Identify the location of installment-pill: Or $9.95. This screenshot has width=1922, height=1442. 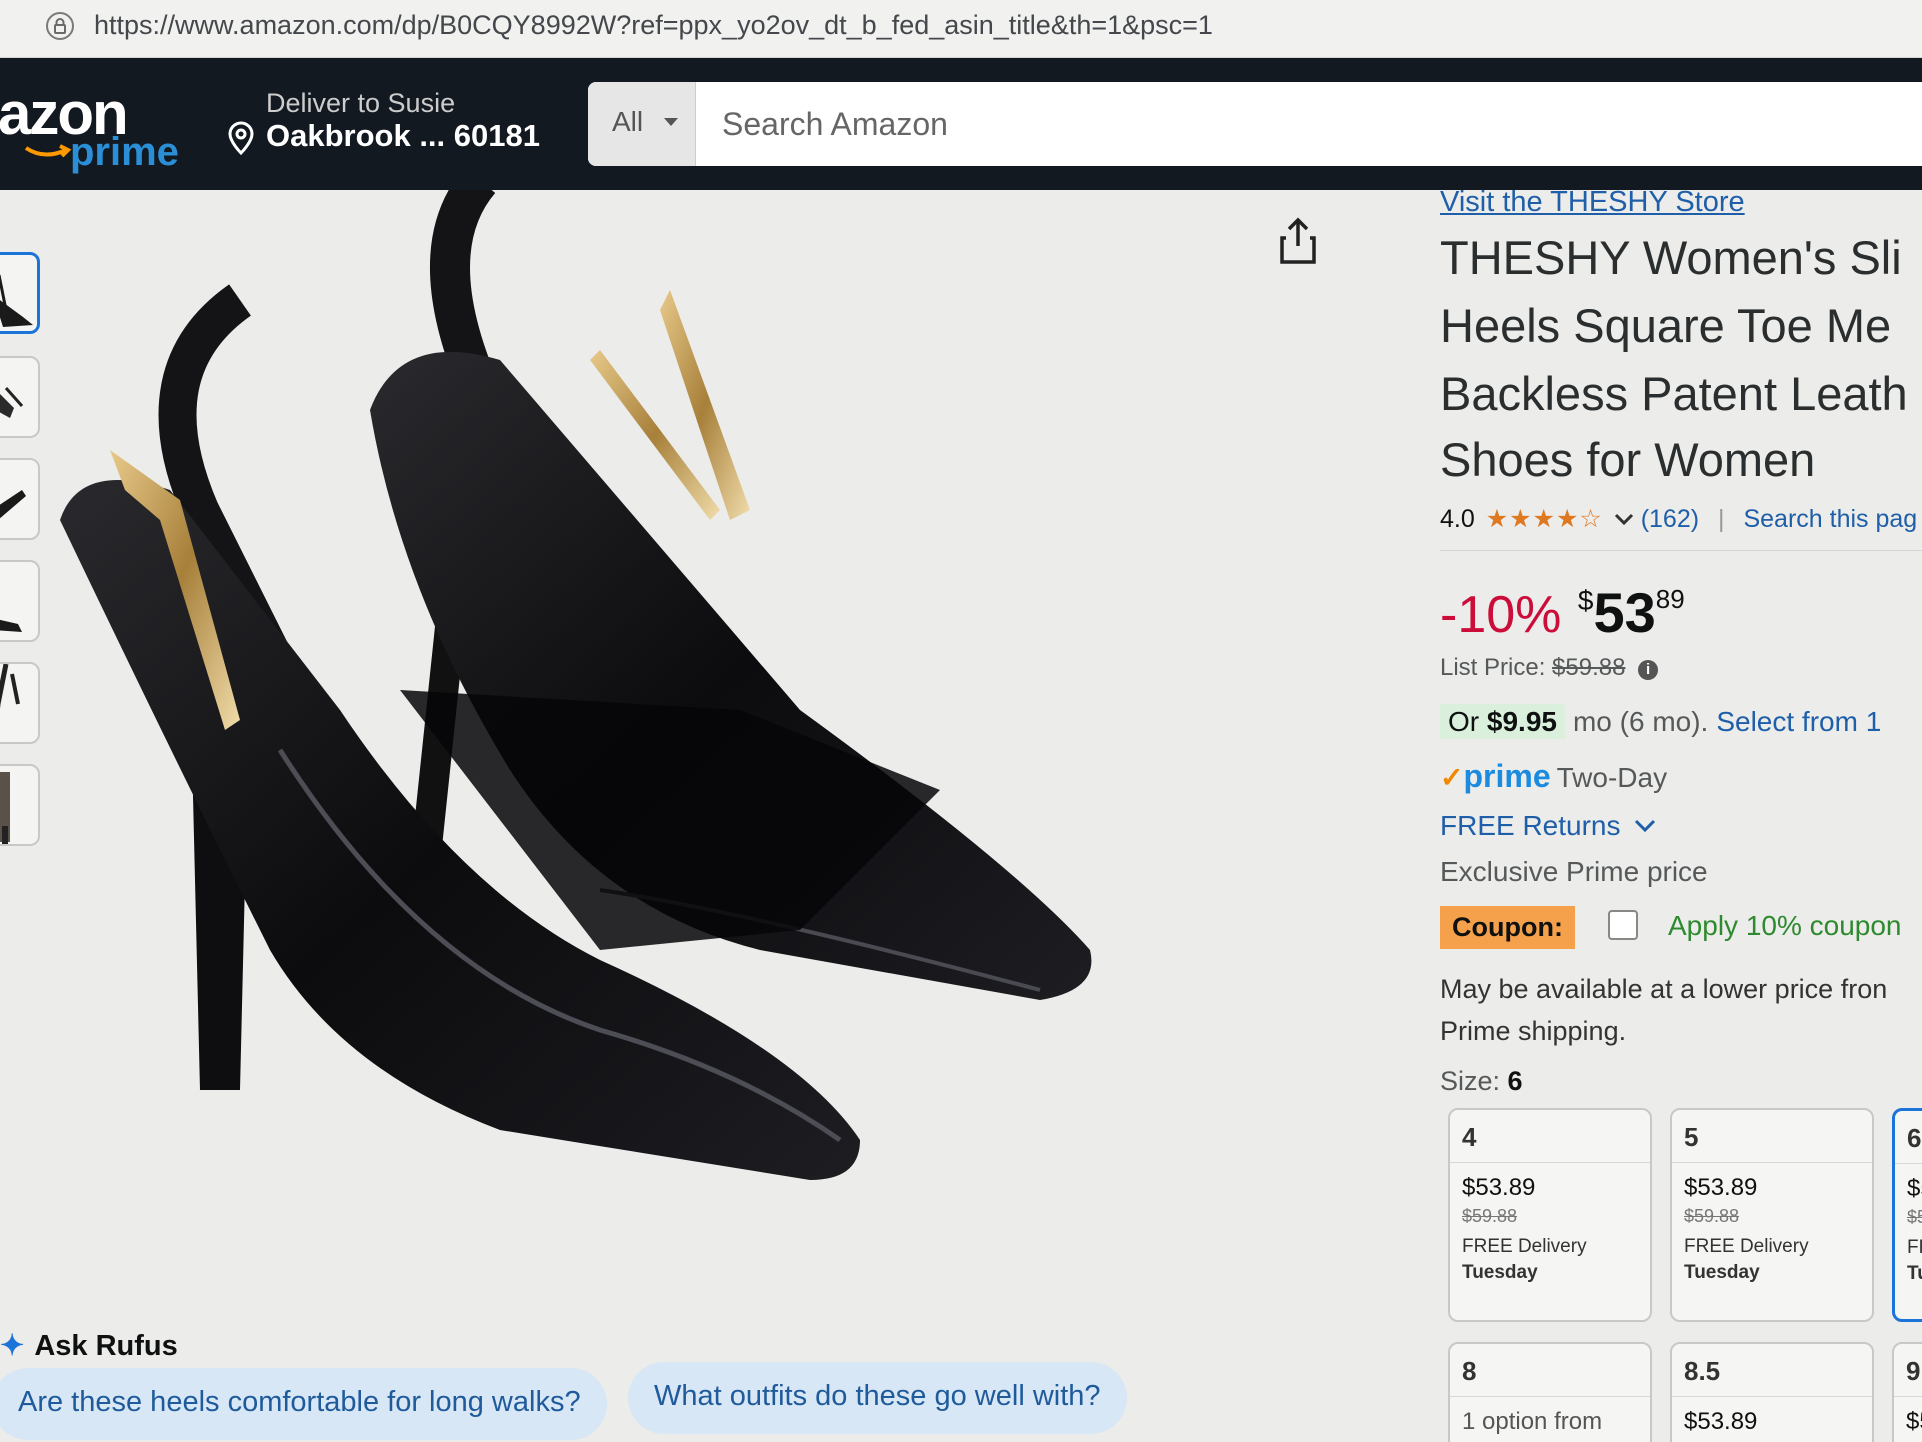
(1502, 721).